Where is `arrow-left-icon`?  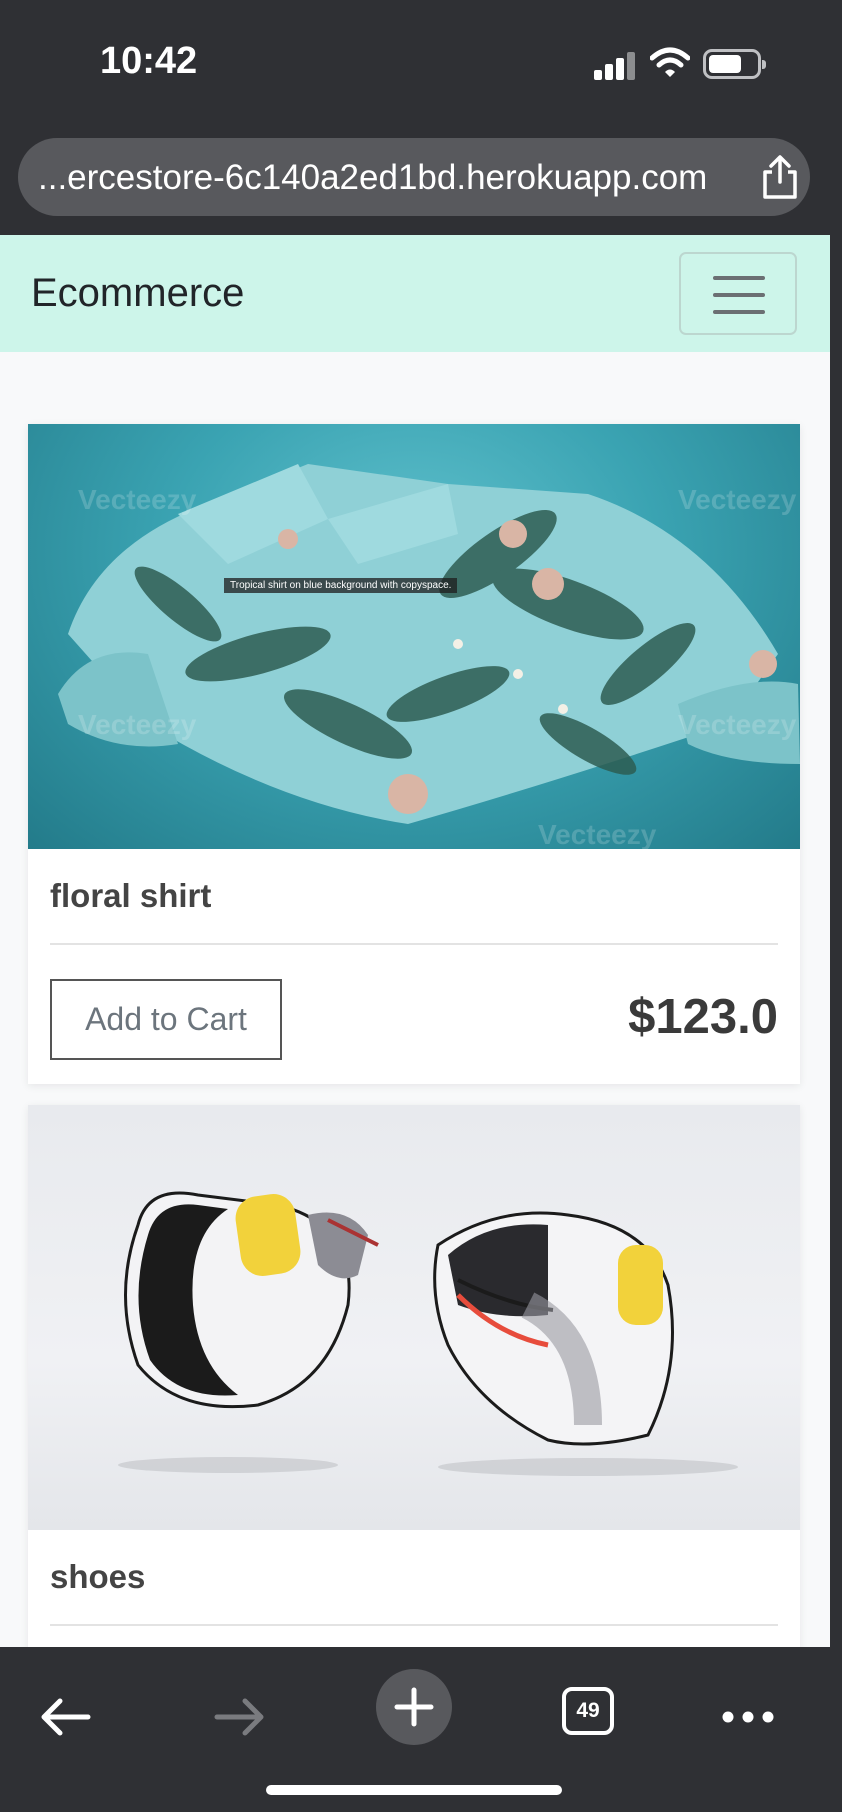
arrow-left-icon is located at coordinates (66, 1717).